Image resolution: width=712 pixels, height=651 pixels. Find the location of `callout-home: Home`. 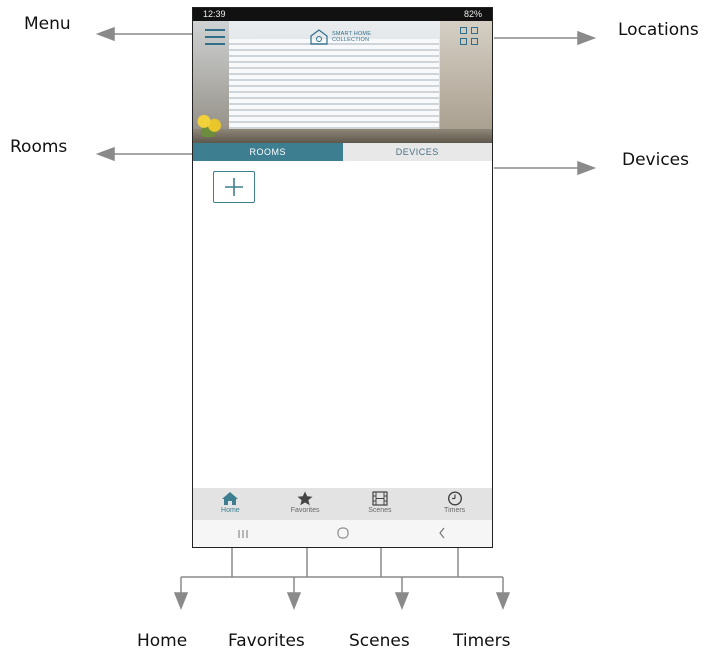

callout-home: Home is located at coordinates (162, 641).